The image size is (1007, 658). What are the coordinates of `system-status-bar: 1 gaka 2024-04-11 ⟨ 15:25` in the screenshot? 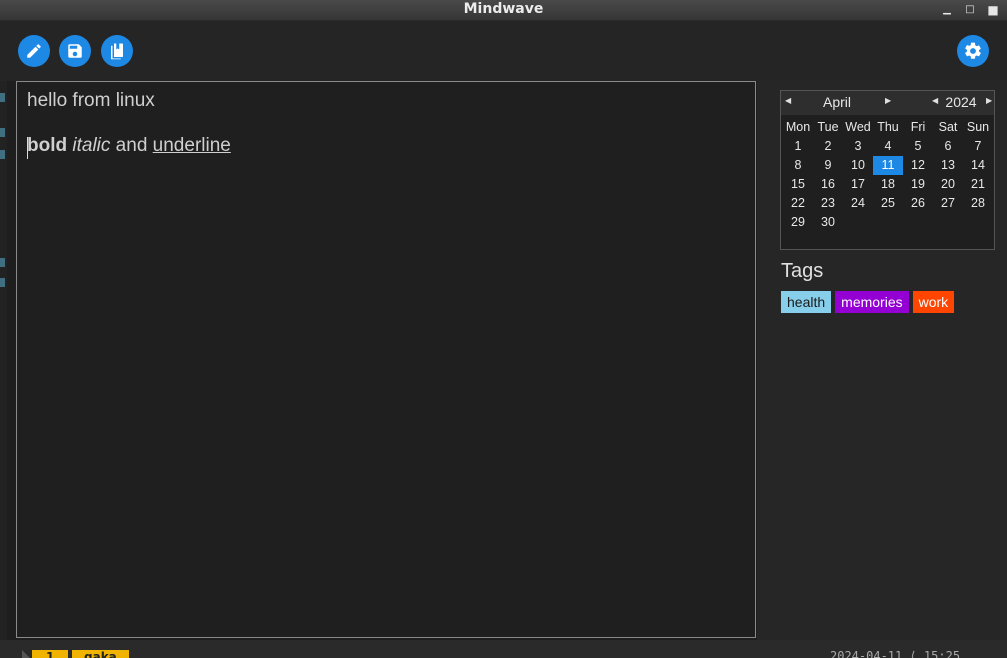 It's located at (503, 649).